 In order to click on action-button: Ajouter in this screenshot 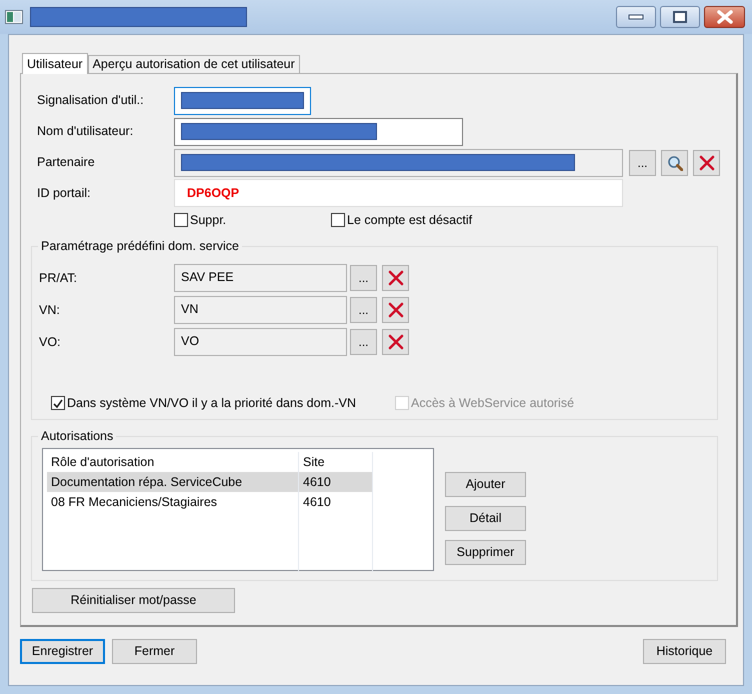, I will do `click(485, 484)`.